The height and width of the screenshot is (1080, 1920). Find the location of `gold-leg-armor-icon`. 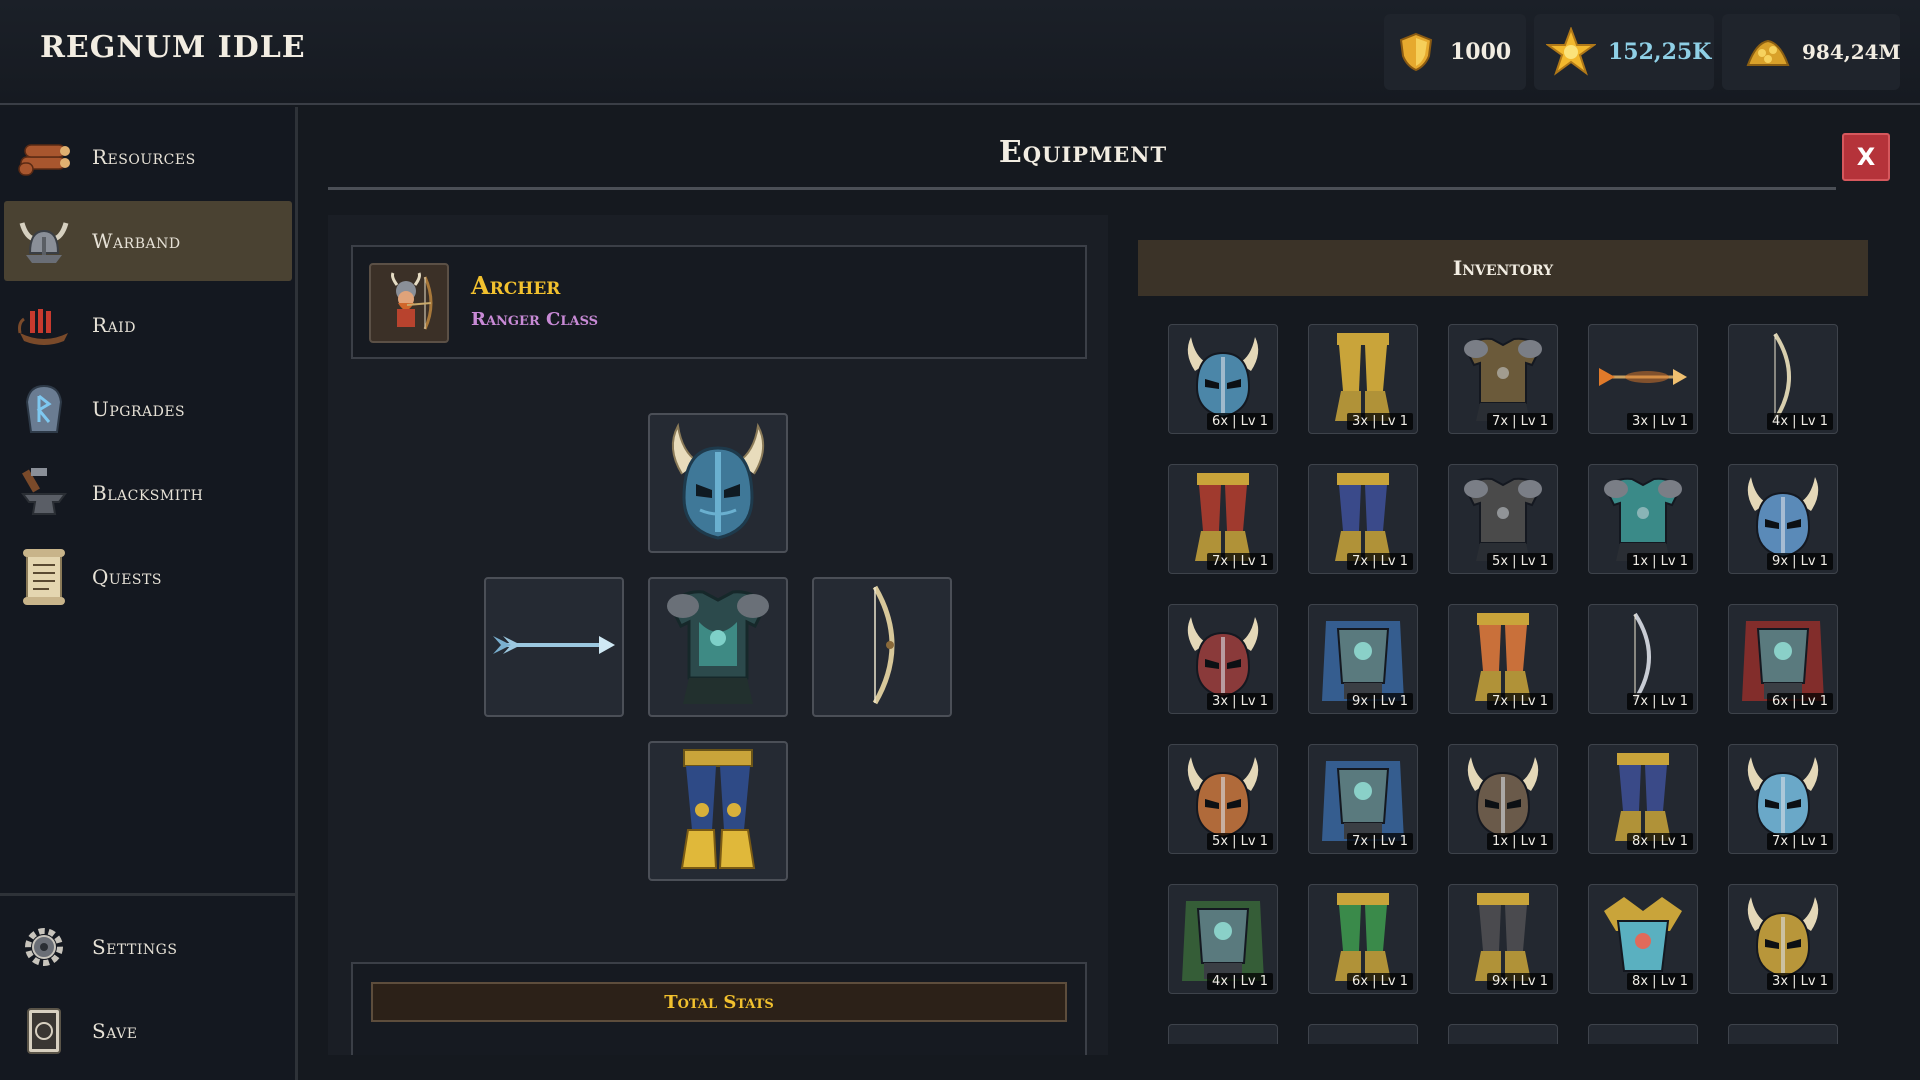

gold-leg-armor-icon is located at coordinates (718, 811).